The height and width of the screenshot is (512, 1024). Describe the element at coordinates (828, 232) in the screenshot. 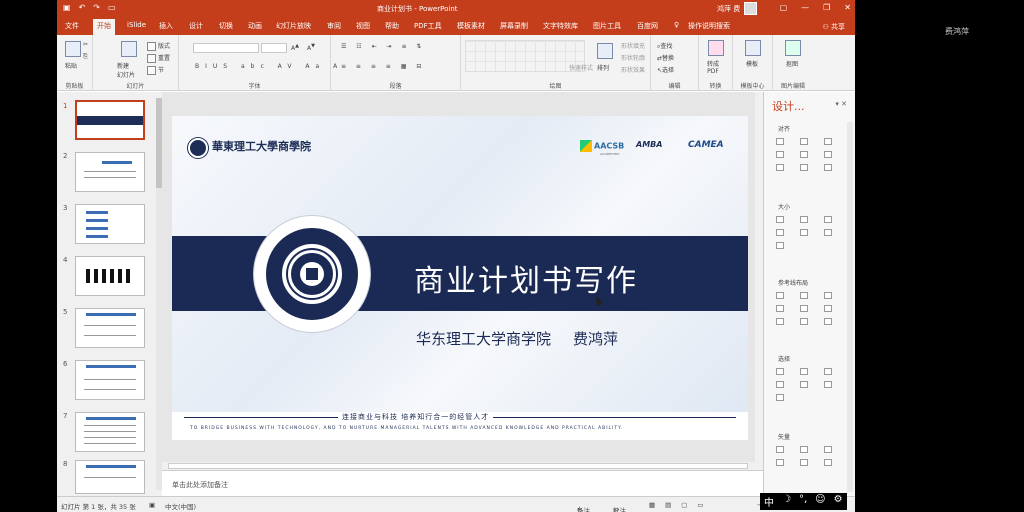

I see `fit-slide-icon` at that location.